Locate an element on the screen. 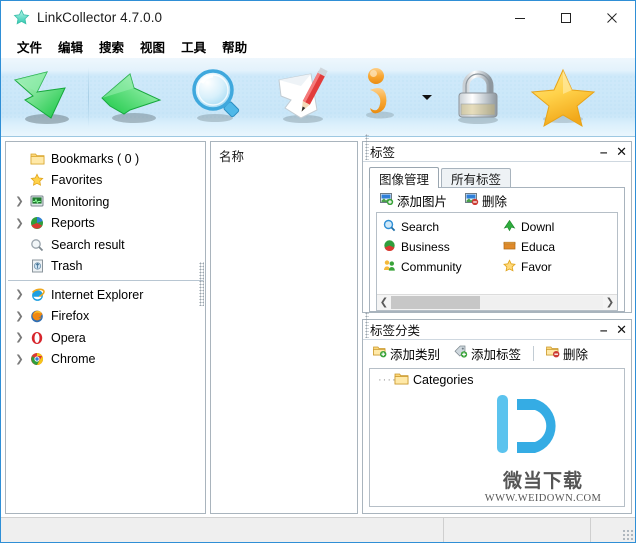 The image size is (636, 543). delete-image-button: 删除 is located at coordinates (486, 200).